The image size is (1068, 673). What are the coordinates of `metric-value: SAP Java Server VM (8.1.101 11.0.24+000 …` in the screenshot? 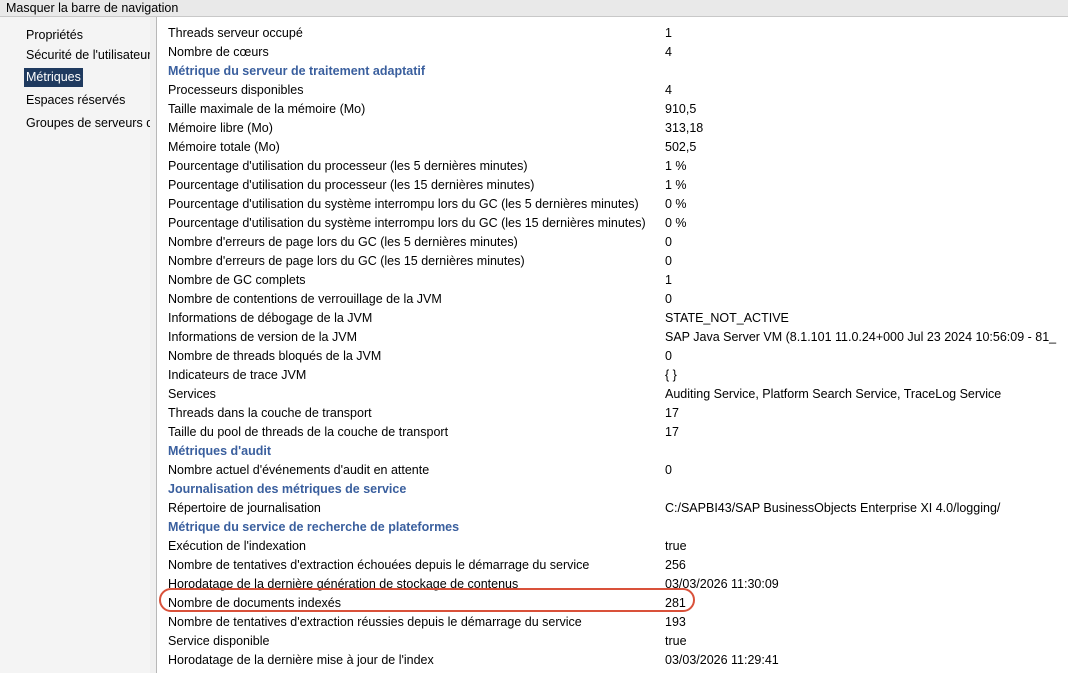 It's located at (861, 337).